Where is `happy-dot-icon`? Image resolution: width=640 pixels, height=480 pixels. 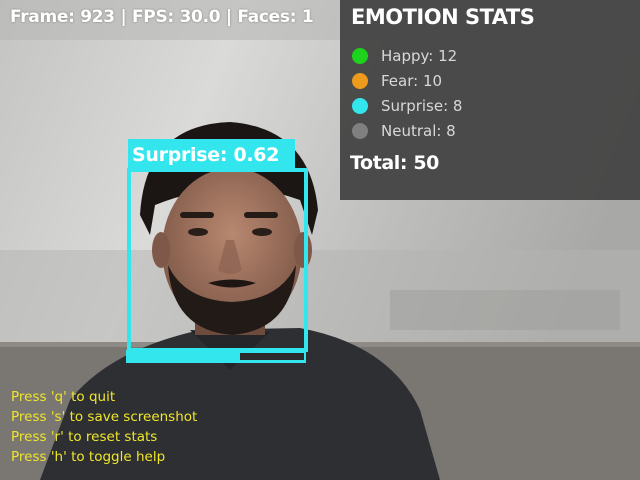
happy-dot-icon is located at coordinates (360, 56).